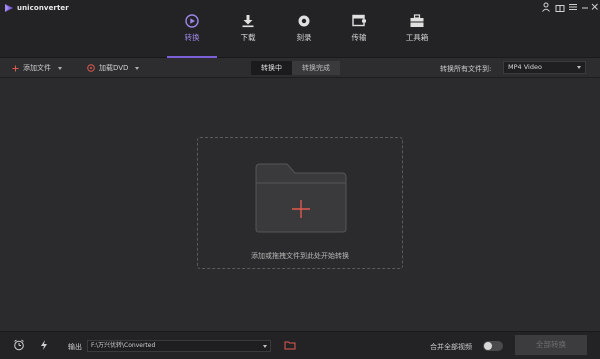  Describe the element at coordinates (573, 7) in the screenshot. I see `menu-icon` at that location.